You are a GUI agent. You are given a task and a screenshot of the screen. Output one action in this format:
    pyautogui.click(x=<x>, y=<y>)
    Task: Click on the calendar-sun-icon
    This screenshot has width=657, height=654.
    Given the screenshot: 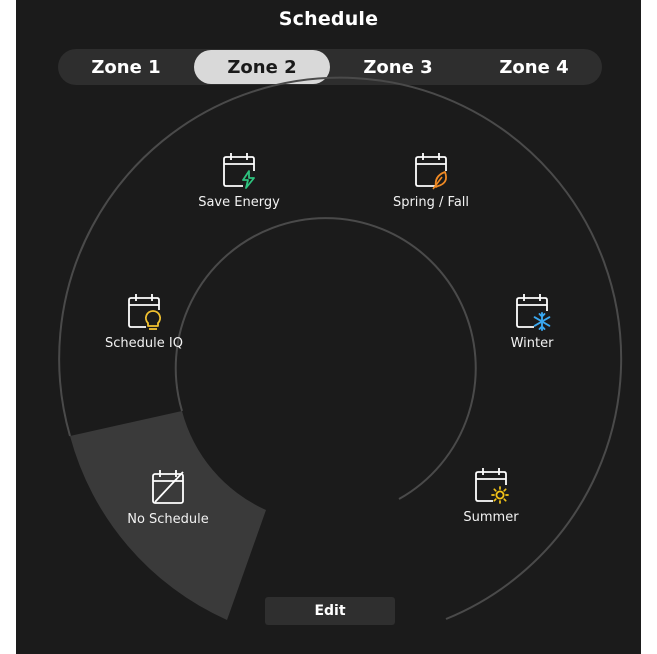 What is the action you would take?
    pyautogui.click(x=492, y=486)
    